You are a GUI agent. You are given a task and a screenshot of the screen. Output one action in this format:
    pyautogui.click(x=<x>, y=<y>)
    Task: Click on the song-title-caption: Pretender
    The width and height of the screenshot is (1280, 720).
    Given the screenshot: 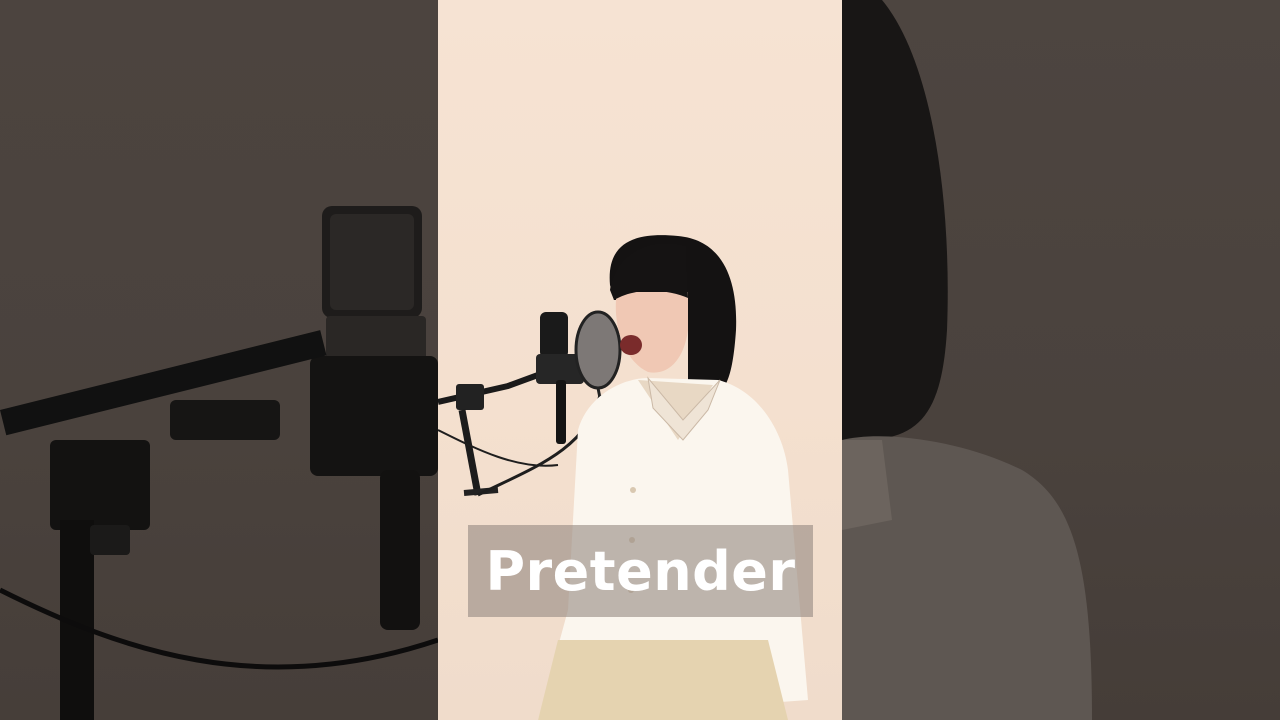 What is the action you would take?
    pyautogui.click(x=640, y=571)
    